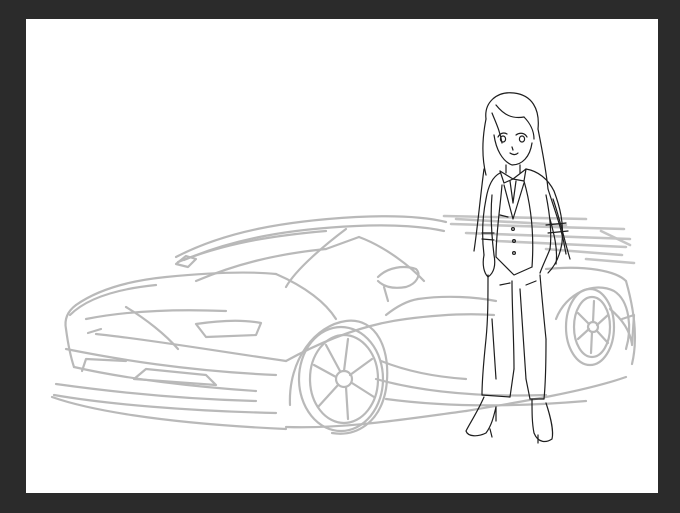 Image resolution: width=680 pixels, height=513 pixels. Describe the element at coordinates (514, 337) in the screenshot. I see `character-trousers` at that location.